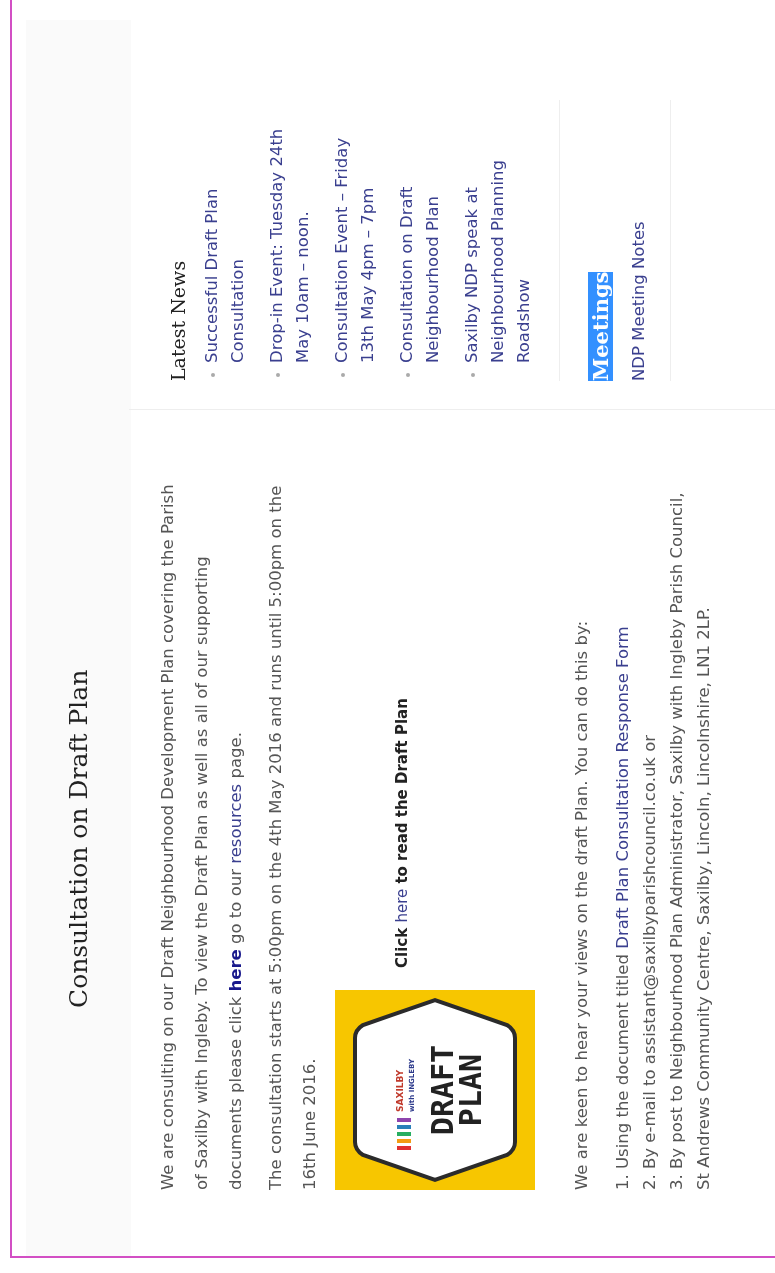 This screenshot has width=775, height=1273. What do you see at coordinates (78, 838) in the screenshot?
I see `page-title: Consultation on Draft Plan` at bounding box center [78, 838].